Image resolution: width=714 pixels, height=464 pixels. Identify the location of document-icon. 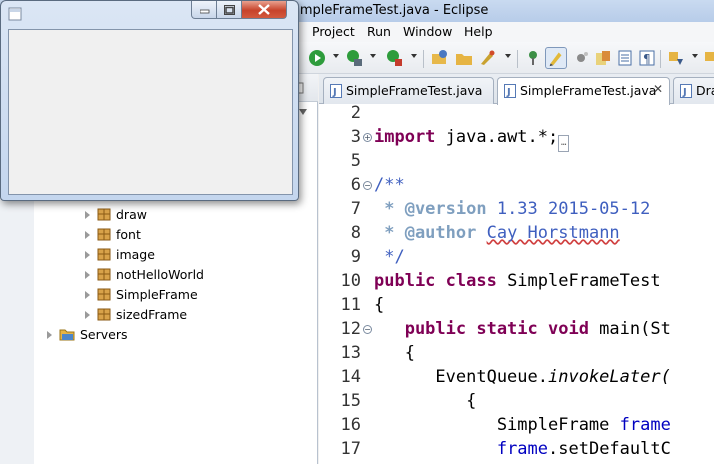
(625, 58).